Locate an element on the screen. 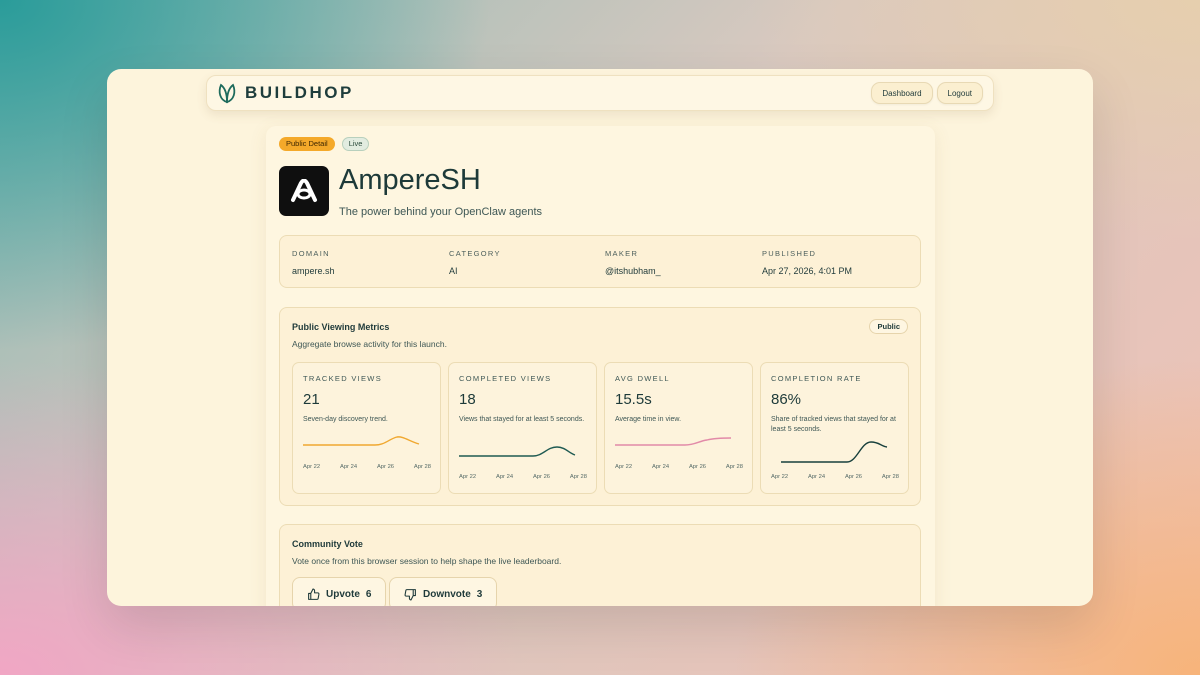 Image resolution: width=1200 pixels, height=675 pixels. domain-field: DOMAIN ampere.sh is located at coordinates (313, 262).